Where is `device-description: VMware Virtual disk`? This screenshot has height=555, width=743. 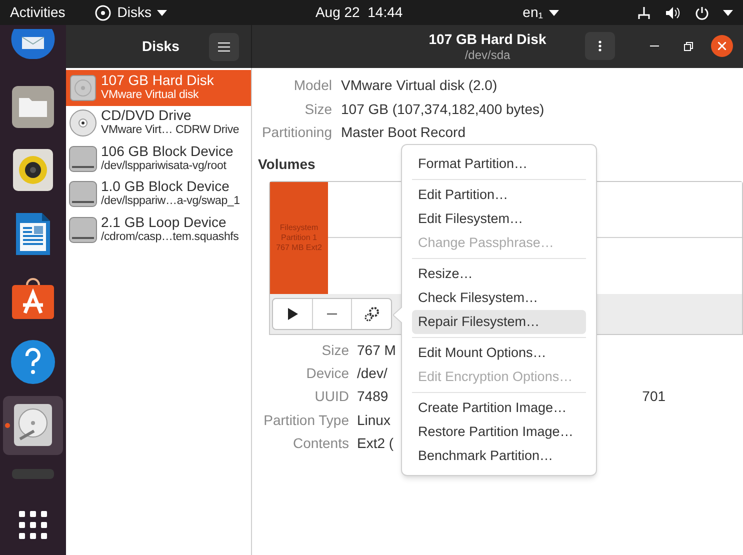 device-description: VMware Virtual disk is located at coordinates (150, 95).